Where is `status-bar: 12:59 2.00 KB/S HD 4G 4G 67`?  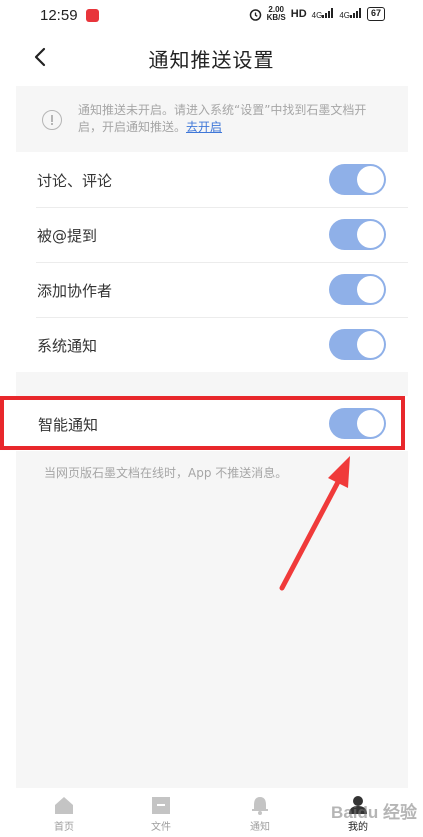 status-bar: 12:59 2.00 KB/S HD 4G 4G 67 is located at coordinates (211, 16).